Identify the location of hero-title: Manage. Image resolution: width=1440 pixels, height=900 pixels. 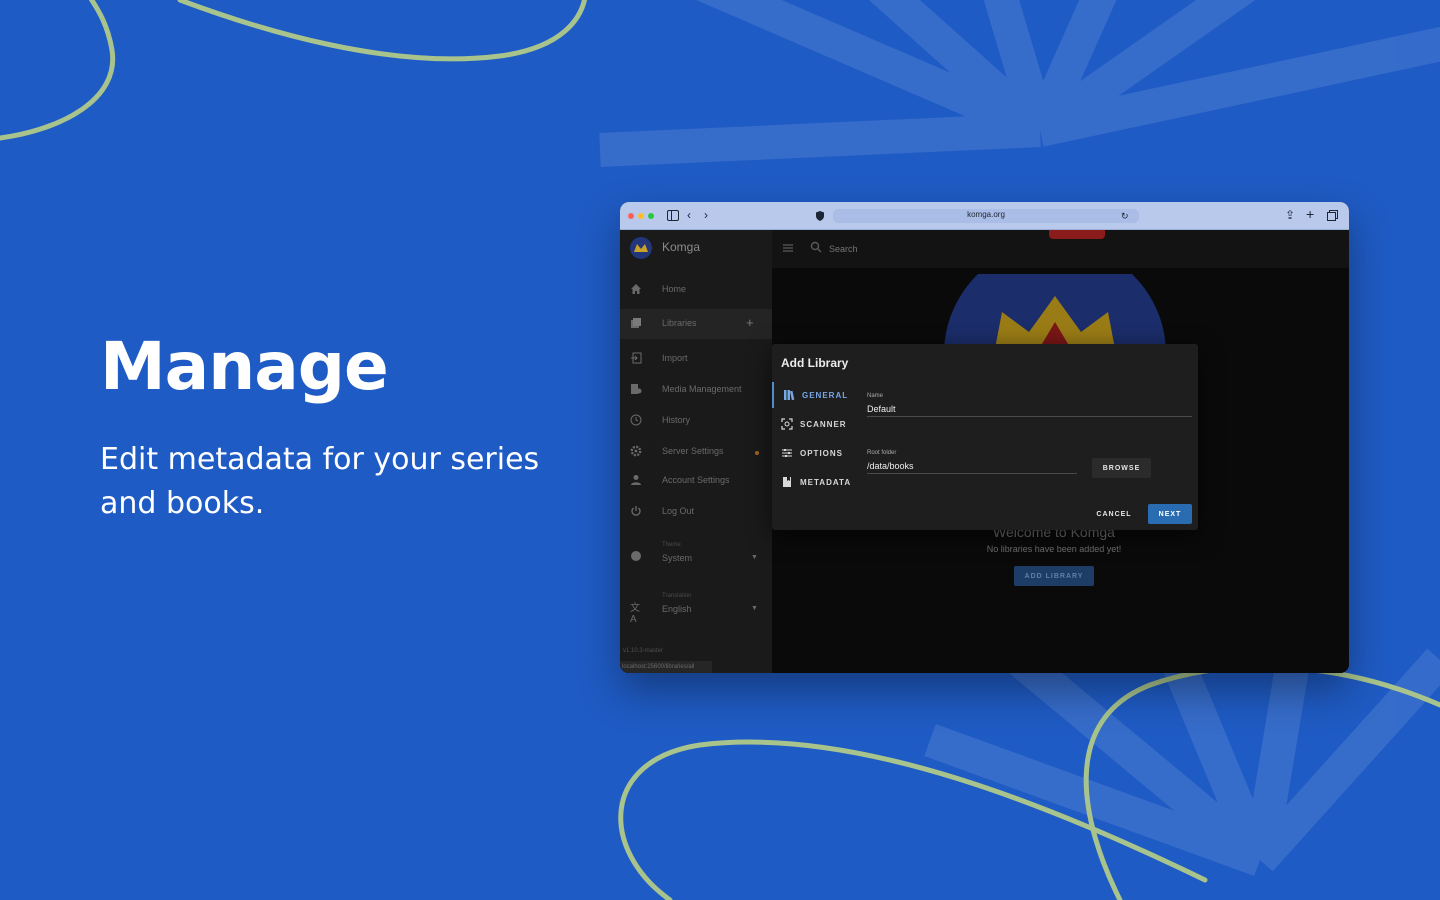
(244, 366).